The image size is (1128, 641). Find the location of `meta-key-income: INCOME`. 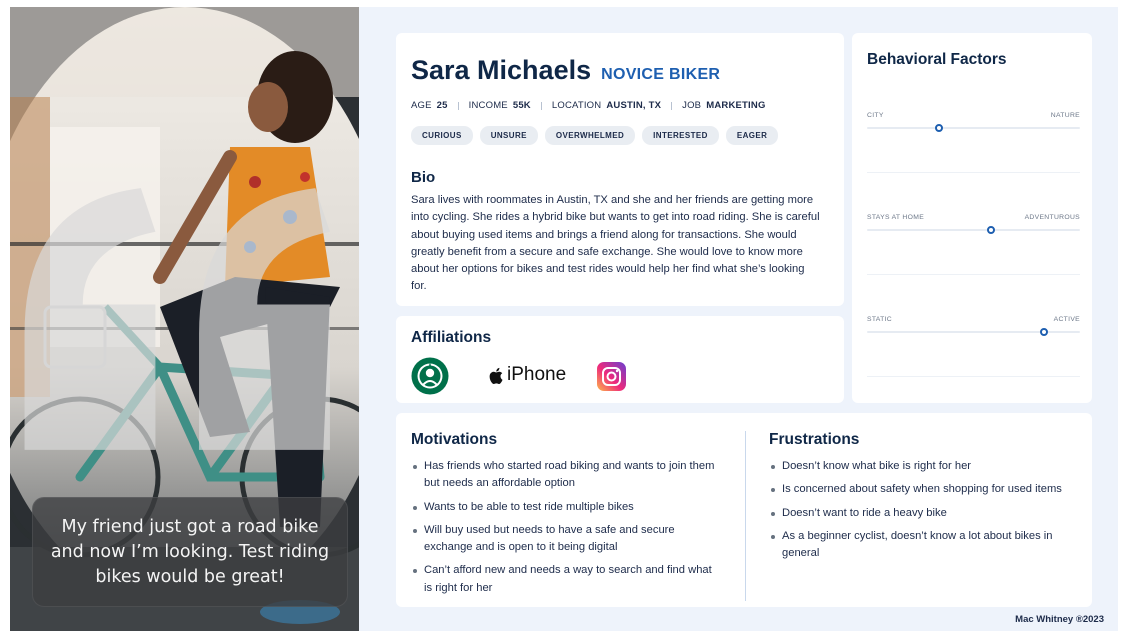

meta-key-income: INCOME is located at coordinates (488, 105).